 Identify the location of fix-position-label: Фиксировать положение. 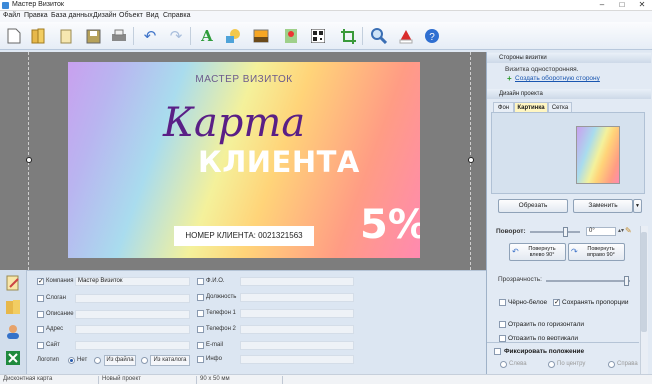
(544, 351).